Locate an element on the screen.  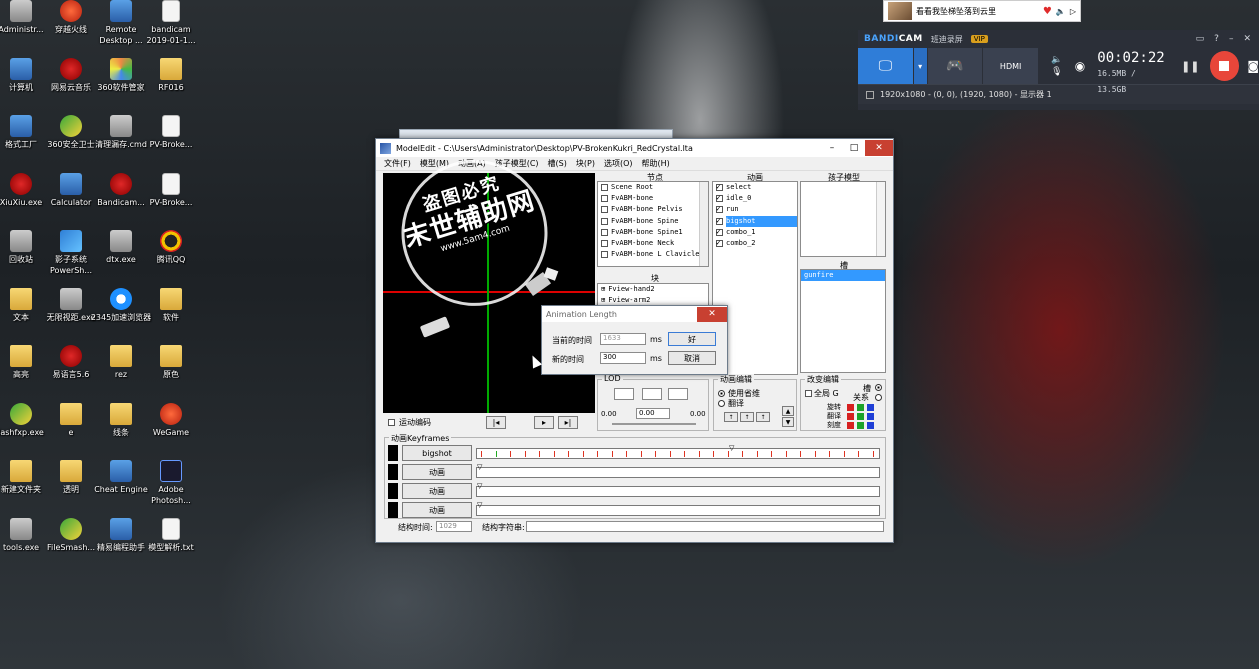
heart-icon: ♥ is located at coordinates (1047, 11).